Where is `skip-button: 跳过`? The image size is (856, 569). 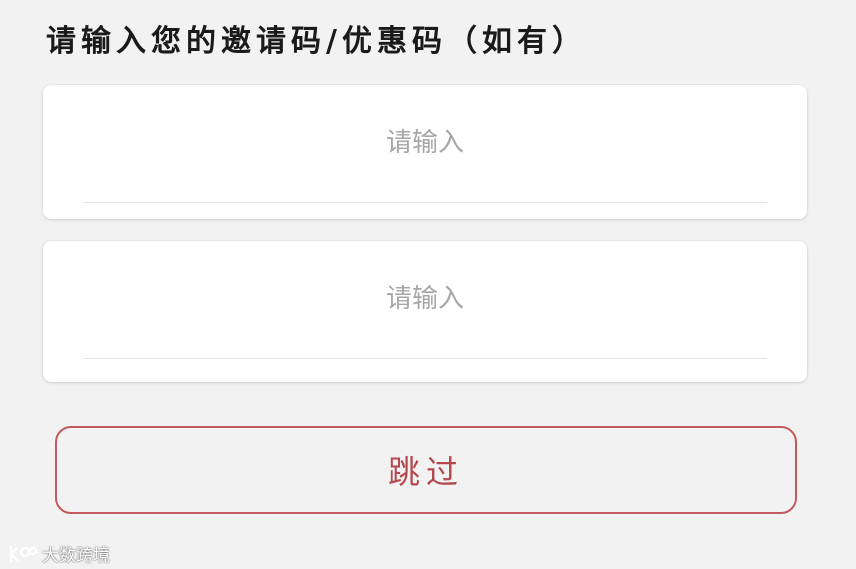
skip-button: 跳过 is located at coordinates (426, 470).